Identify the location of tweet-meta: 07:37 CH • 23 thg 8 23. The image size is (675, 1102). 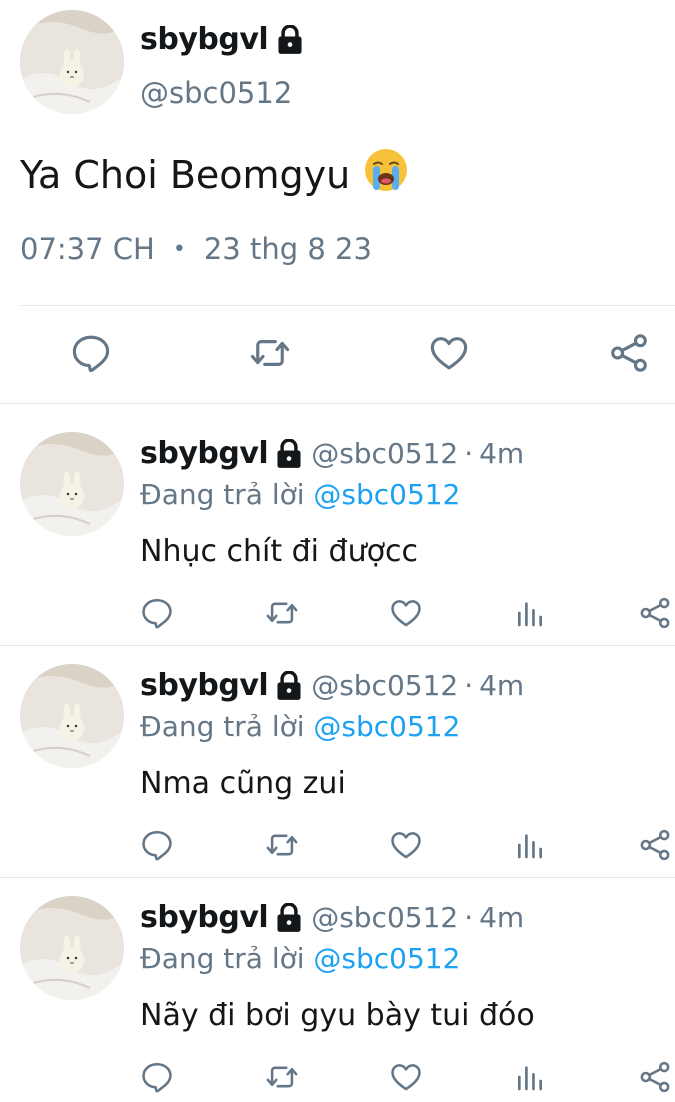
(196, 249).